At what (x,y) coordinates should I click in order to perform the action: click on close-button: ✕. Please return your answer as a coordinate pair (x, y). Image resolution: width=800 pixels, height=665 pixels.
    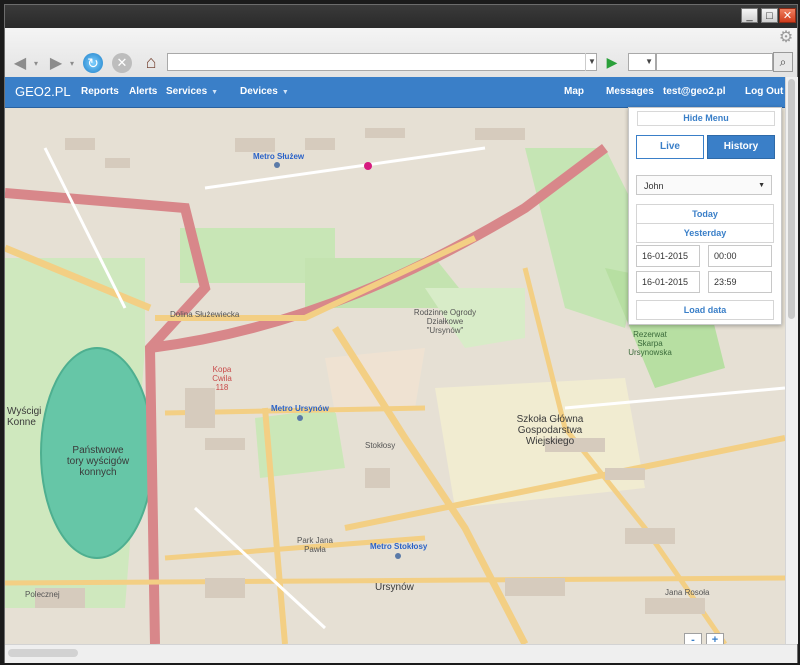
    Looking at the image, I should click on (787, 15).